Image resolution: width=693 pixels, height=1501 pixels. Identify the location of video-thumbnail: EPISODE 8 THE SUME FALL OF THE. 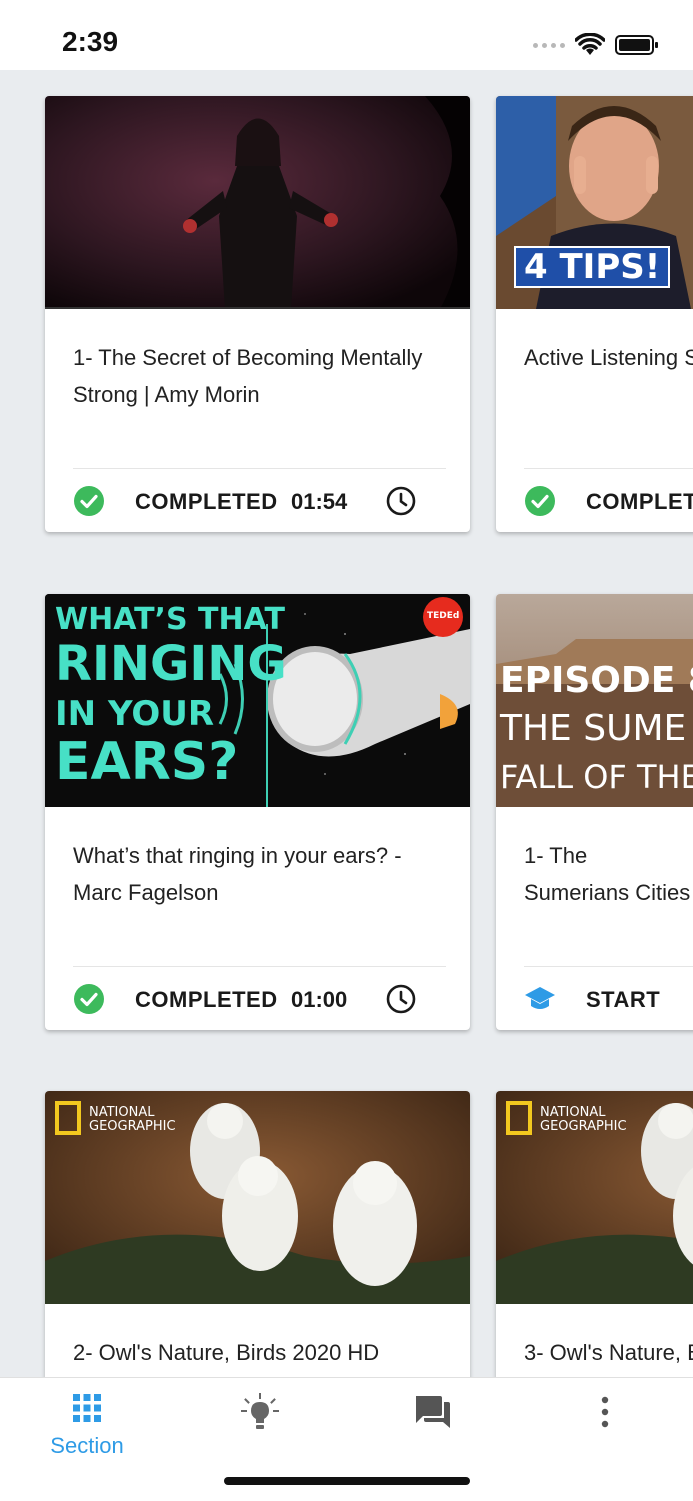
(594, 700).